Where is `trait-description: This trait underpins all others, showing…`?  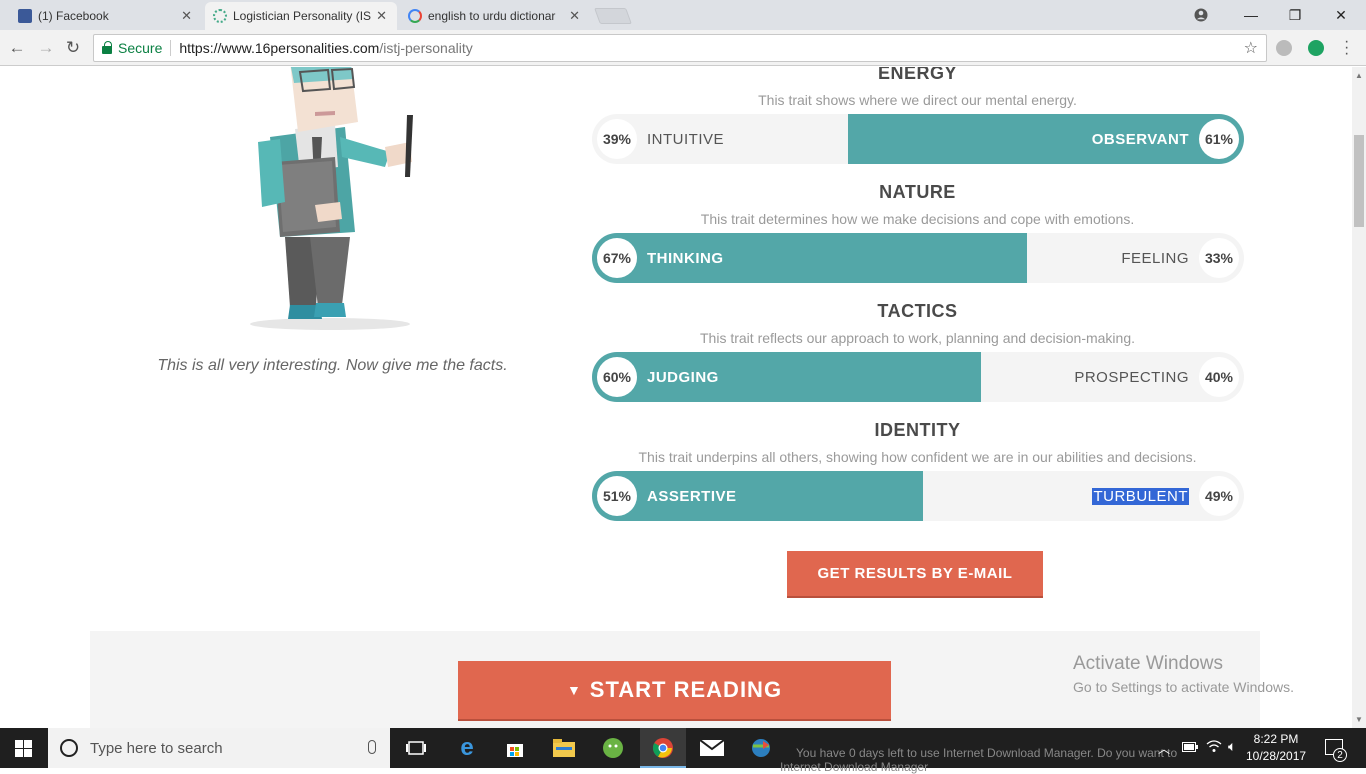 trait-description: This trait underpins all others, showing… is located at coordinates (917, 457).